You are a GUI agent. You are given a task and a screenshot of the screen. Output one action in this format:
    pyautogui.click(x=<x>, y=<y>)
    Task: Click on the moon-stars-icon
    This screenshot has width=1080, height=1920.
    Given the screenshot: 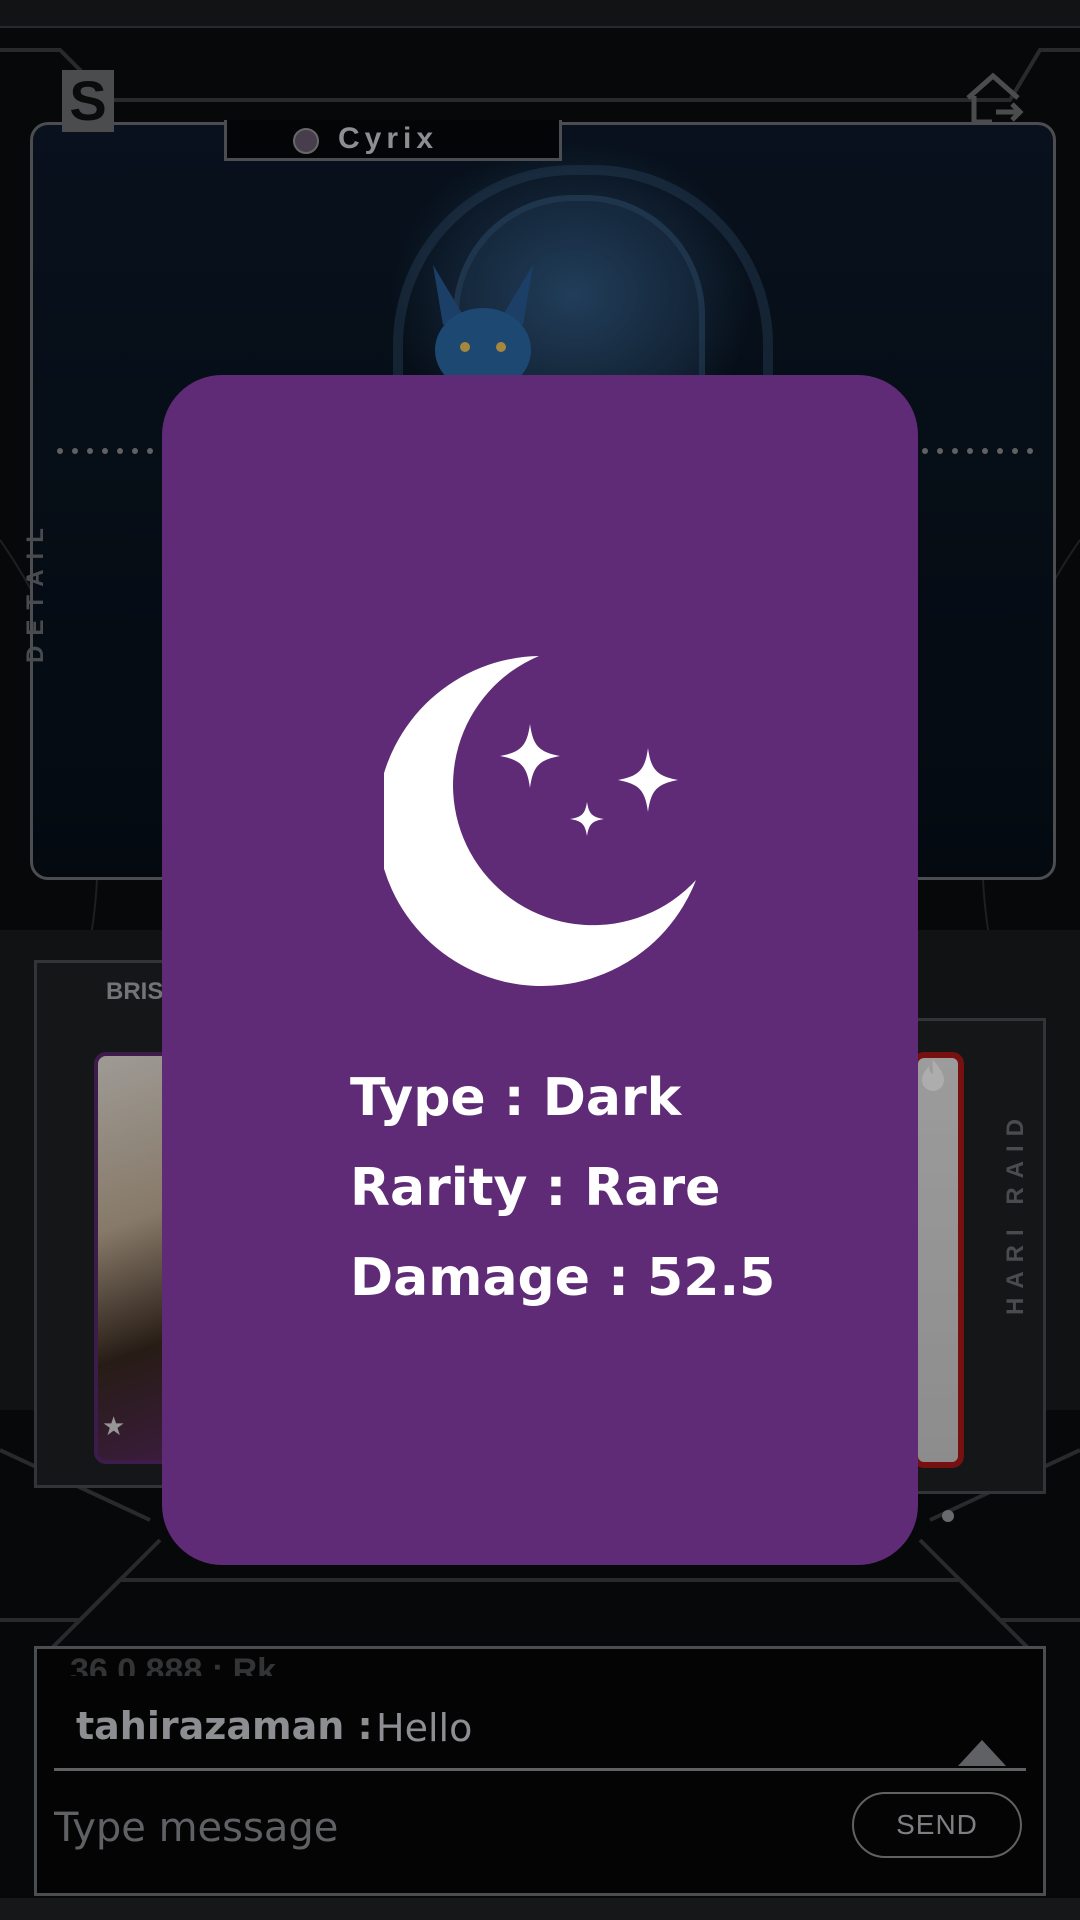 What is the action you would take?
    pyautogui.click(x=540, y=821)
    